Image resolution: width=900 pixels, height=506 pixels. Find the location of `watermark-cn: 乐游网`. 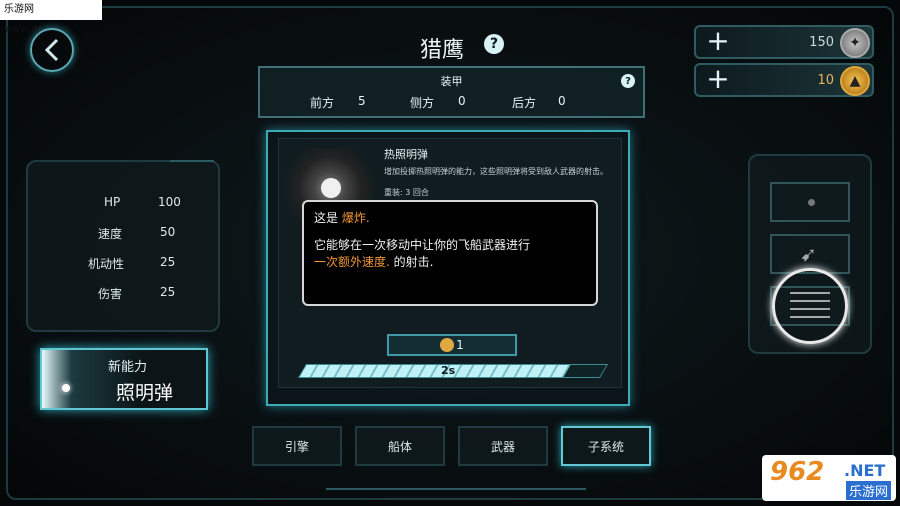

watermark-cn: 乐游网 is located at coordinates (869, 490).